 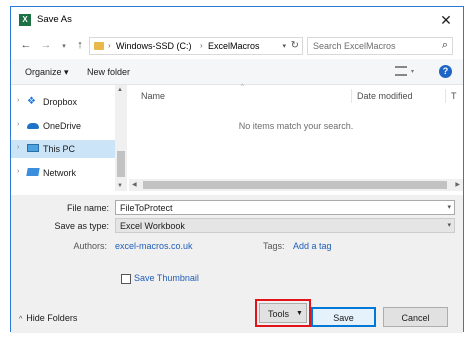 I want to click on forward-arrow-icon: →, so click(x=46, y=45).